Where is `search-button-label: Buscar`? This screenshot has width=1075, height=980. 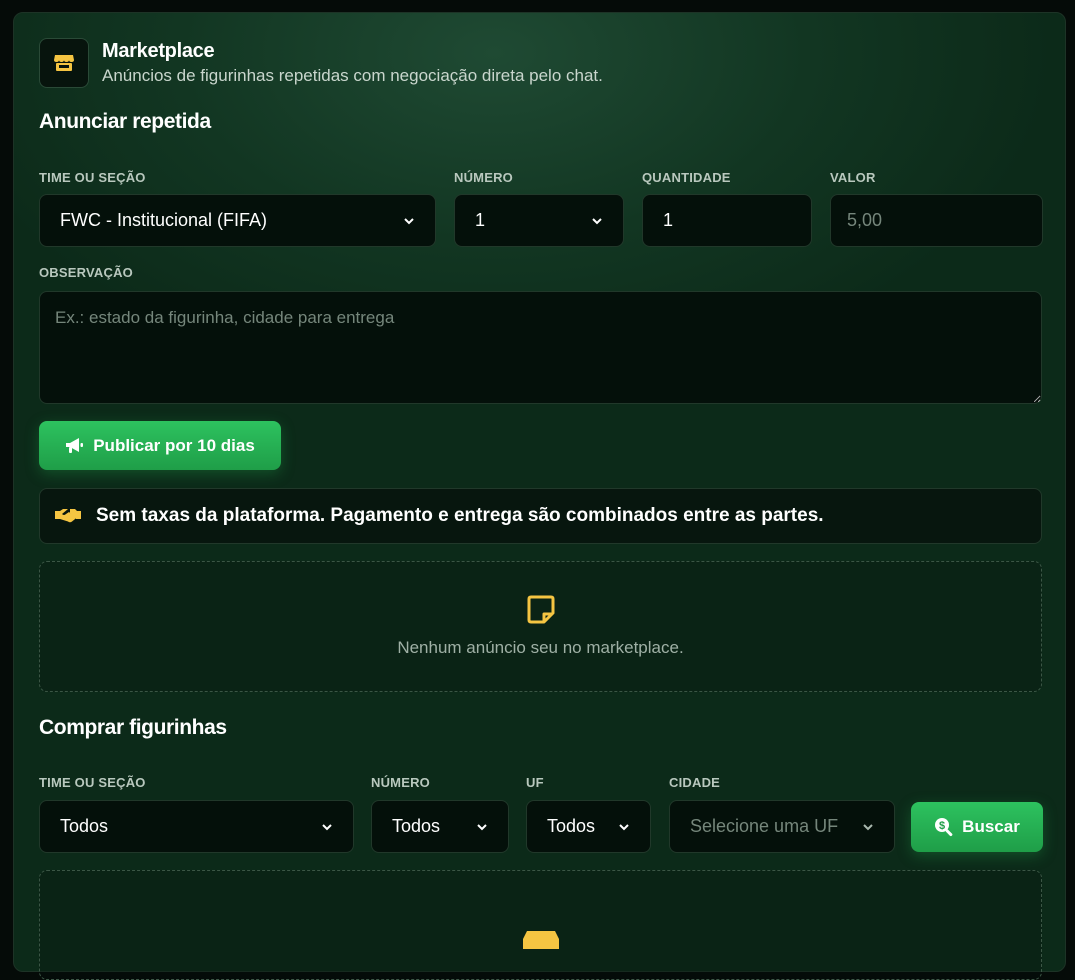
search-button-label: Buscar is located at coordinates (991, 826).